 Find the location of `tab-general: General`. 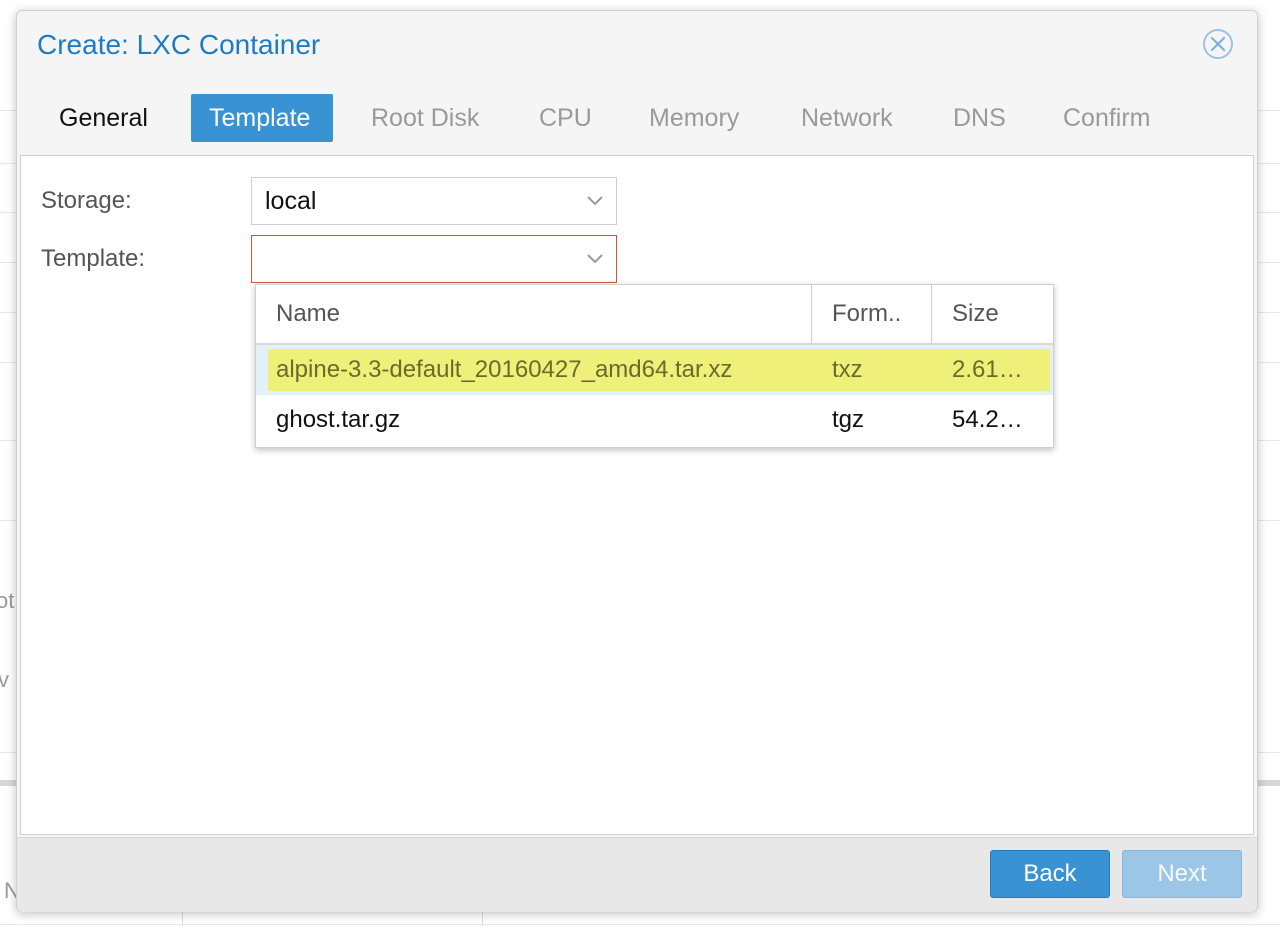

tab-general: General is located at coordinates (103, 118).